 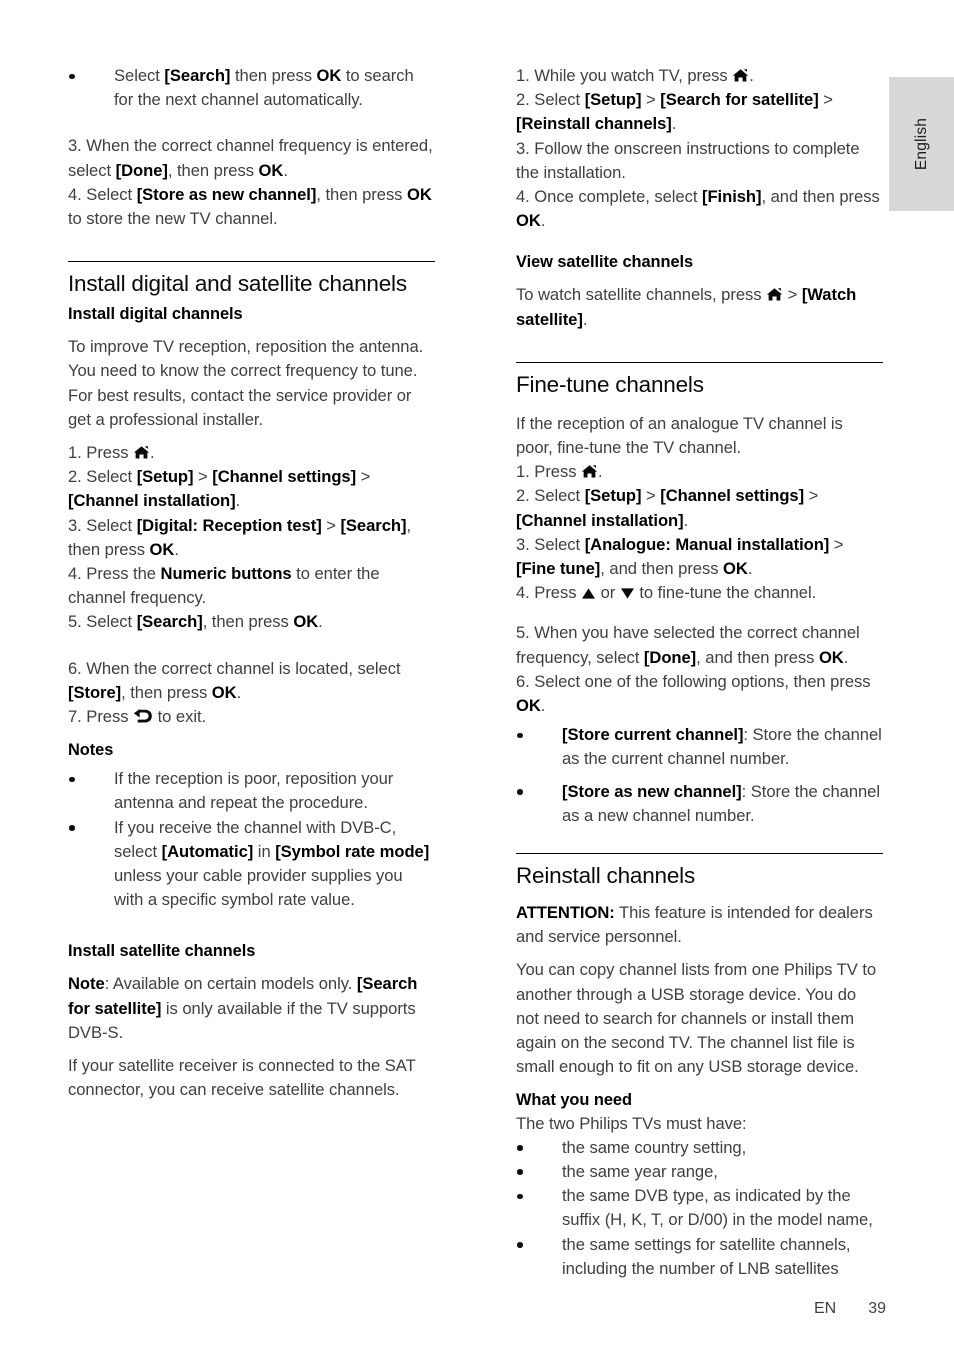 What do you see at coordinates (825, 1308) in the screenshot?
I see `footer-locale: EN` at bounding box center [825, 1308].